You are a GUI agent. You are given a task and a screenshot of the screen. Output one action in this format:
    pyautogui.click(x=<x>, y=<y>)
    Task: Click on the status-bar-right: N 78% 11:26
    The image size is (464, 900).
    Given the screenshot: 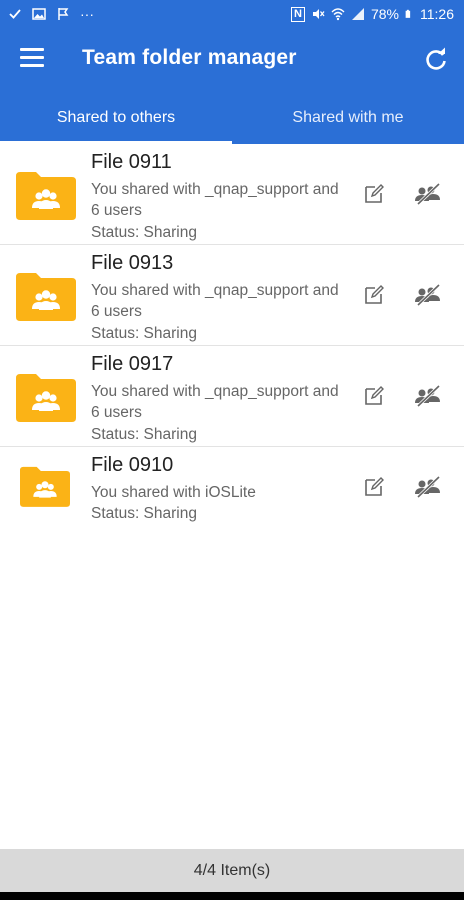 What is the action you would take?
    pyautogui.click(x=372, y=14)
    